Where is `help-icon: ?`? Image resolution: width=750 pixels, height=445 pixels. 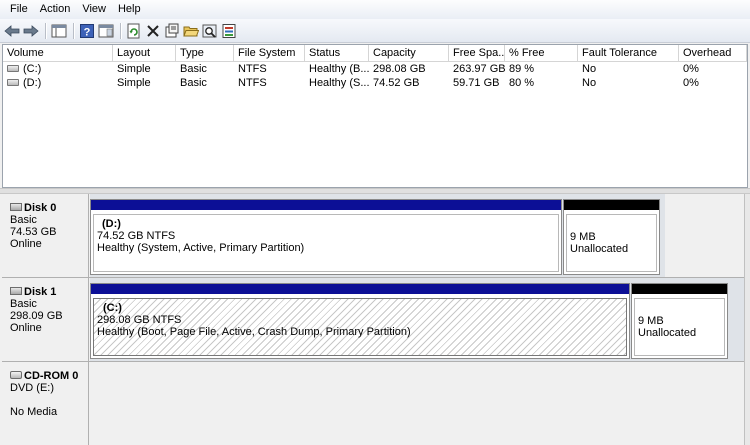 help-icon: ? is located at coordinates (87, 31).